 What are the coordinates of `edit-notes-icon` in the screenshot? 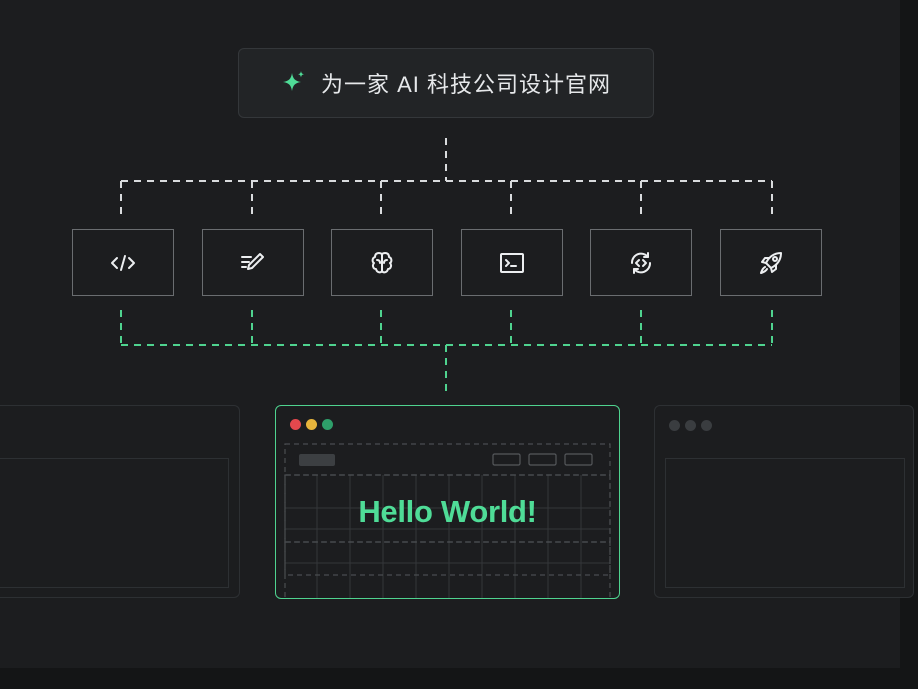 It's located at (252, 261).